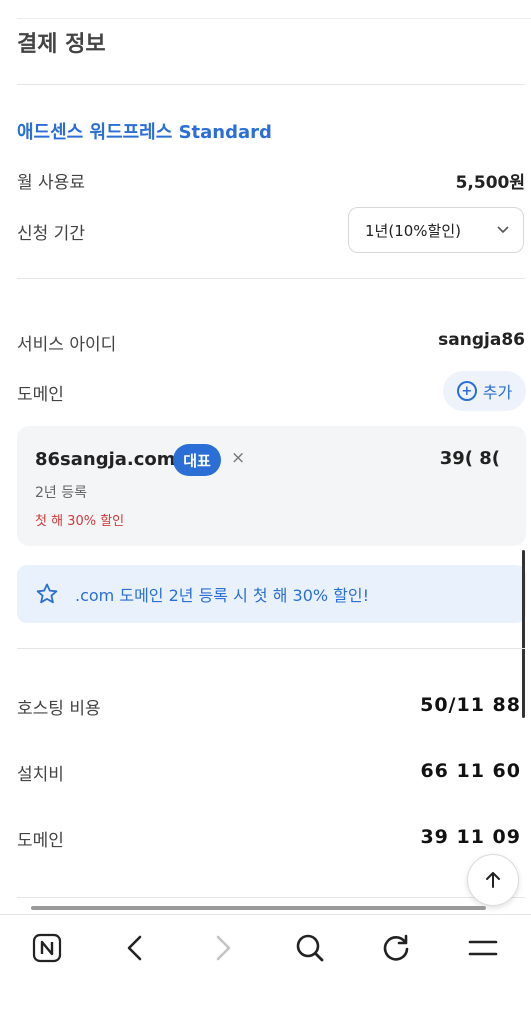 Image resolution: width=531 pixels, height=1025 pixels. I want to click on fee-value: 39 11 09, so click(470, 837).